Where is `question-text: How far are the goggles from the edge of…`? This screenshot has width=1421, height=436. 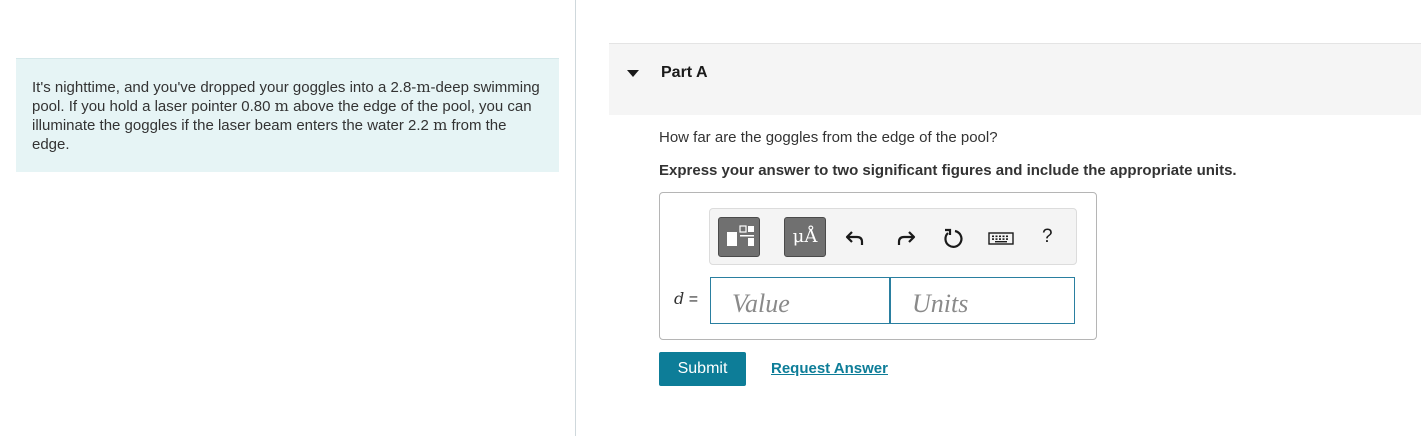 question-text: How far are the goggles from the edge of… is located at coordinates (828, 137).